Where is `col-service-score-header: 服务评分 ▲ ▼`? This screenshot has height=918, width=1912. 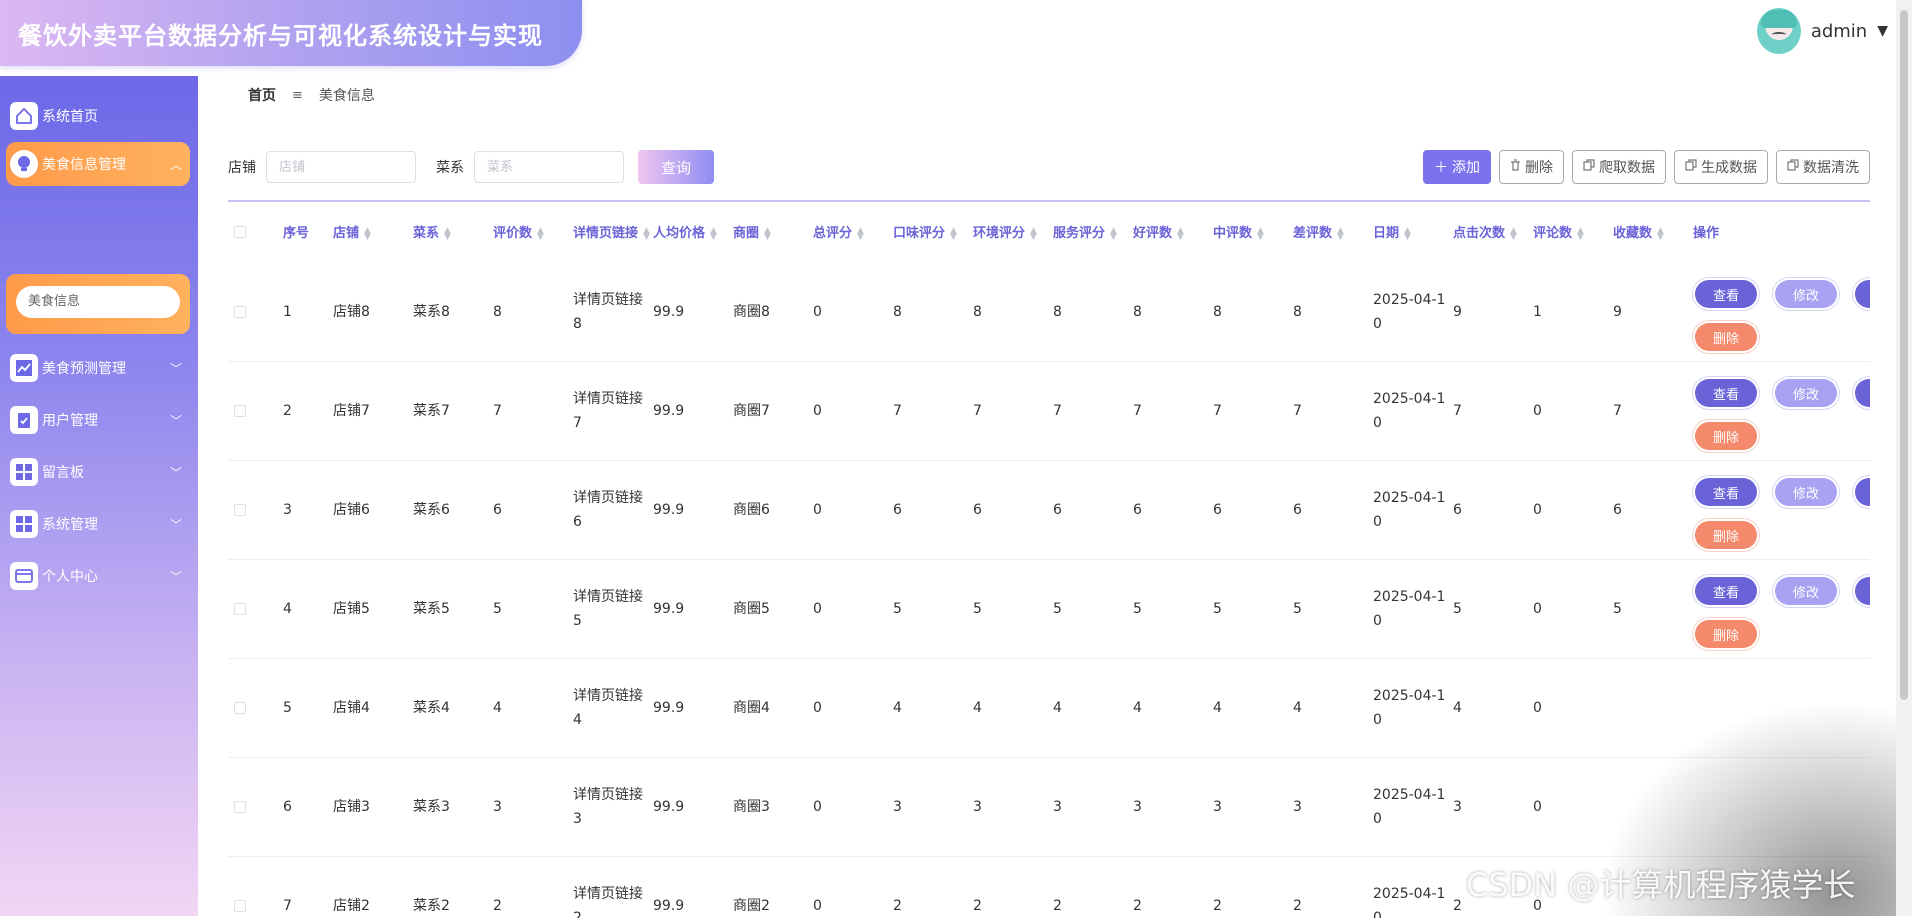 col-service-score-header: 服务评分 ▲ ▼ is located at coordinates (1085, 231).